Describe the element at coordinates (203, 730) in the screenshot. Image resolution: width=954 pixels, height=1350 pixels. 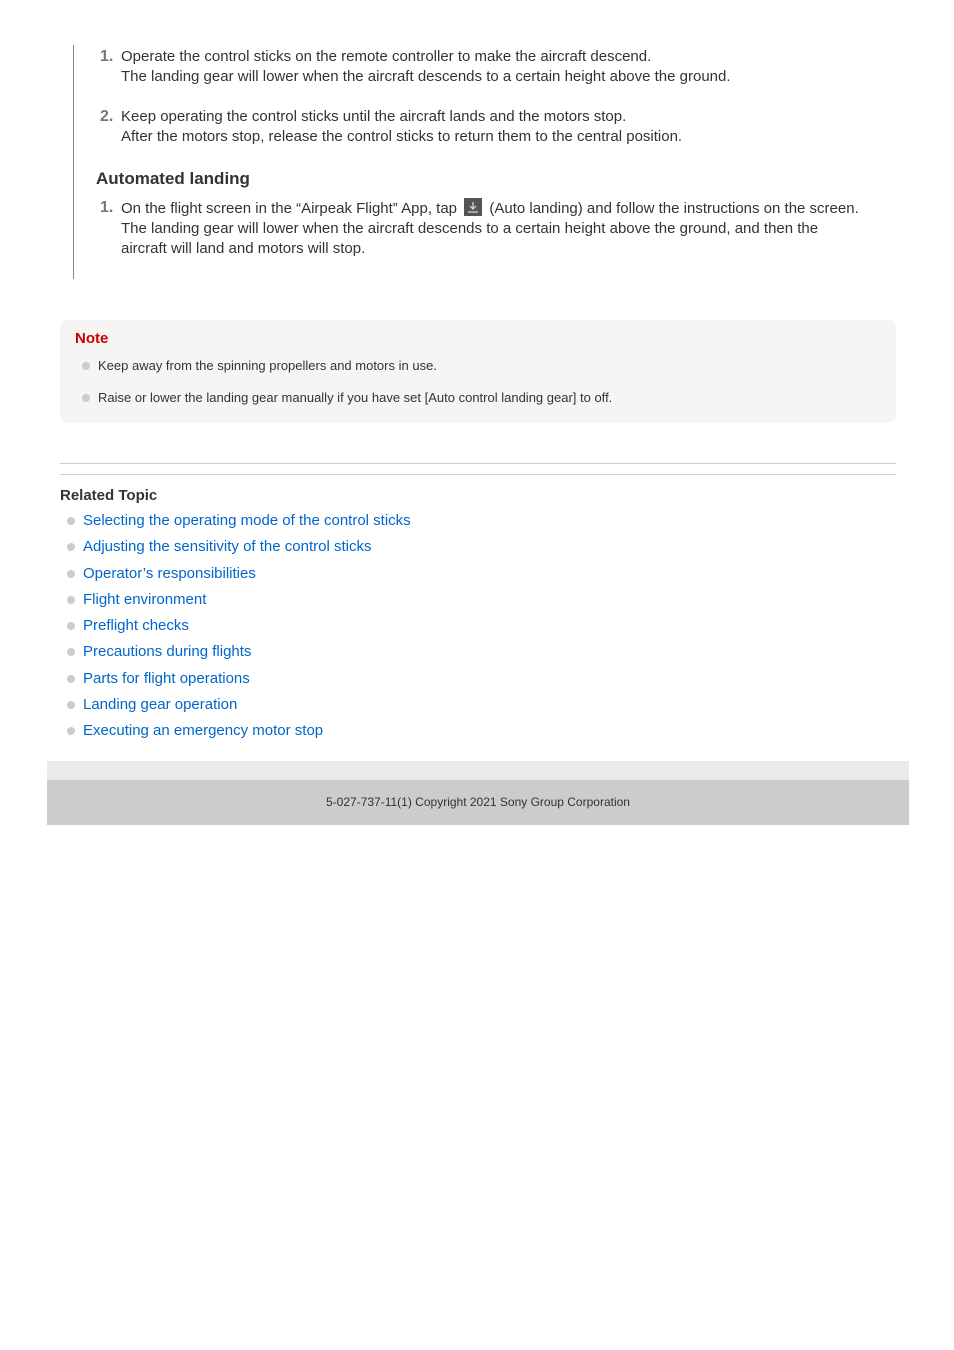
I see `related-link-emergency-stop: Executing an emergency motor stop` at that location.